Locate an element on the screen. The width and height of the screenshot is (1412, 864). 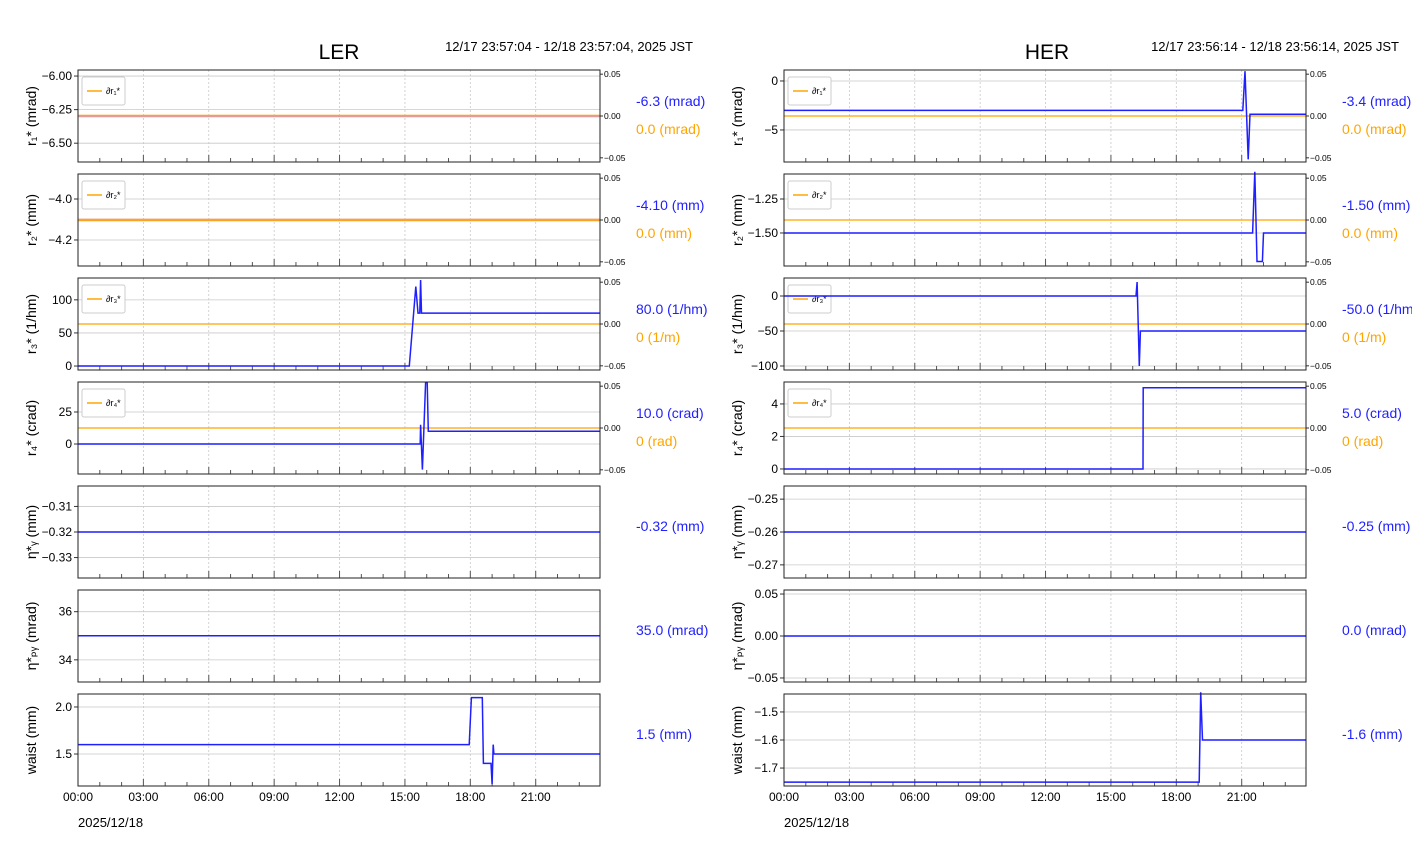
signal-readout: -3.4 (mrad) is located at coordinates (1376, 101).